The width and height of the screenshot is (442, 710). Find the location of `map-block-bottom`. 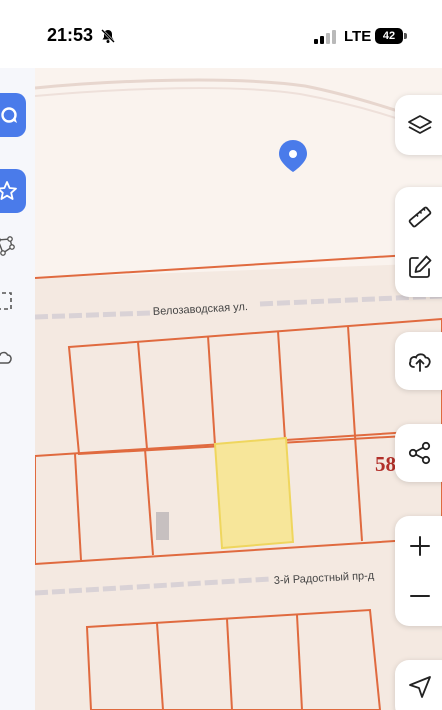

map-block-bottom is located at coordinates (233, 659).